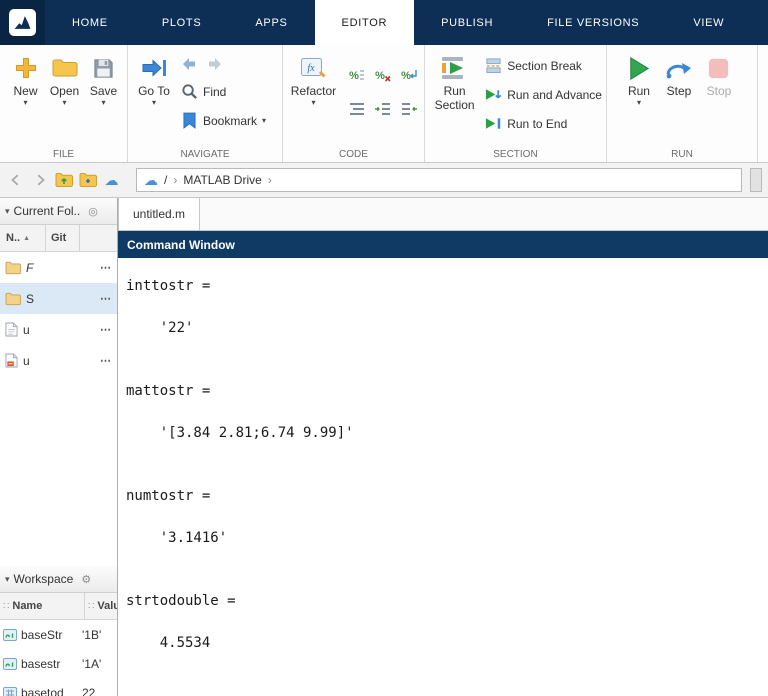 Image resolution: width=768 pixels, height=696 pixels. I want to click on step-button: Step, so click(679, 74).